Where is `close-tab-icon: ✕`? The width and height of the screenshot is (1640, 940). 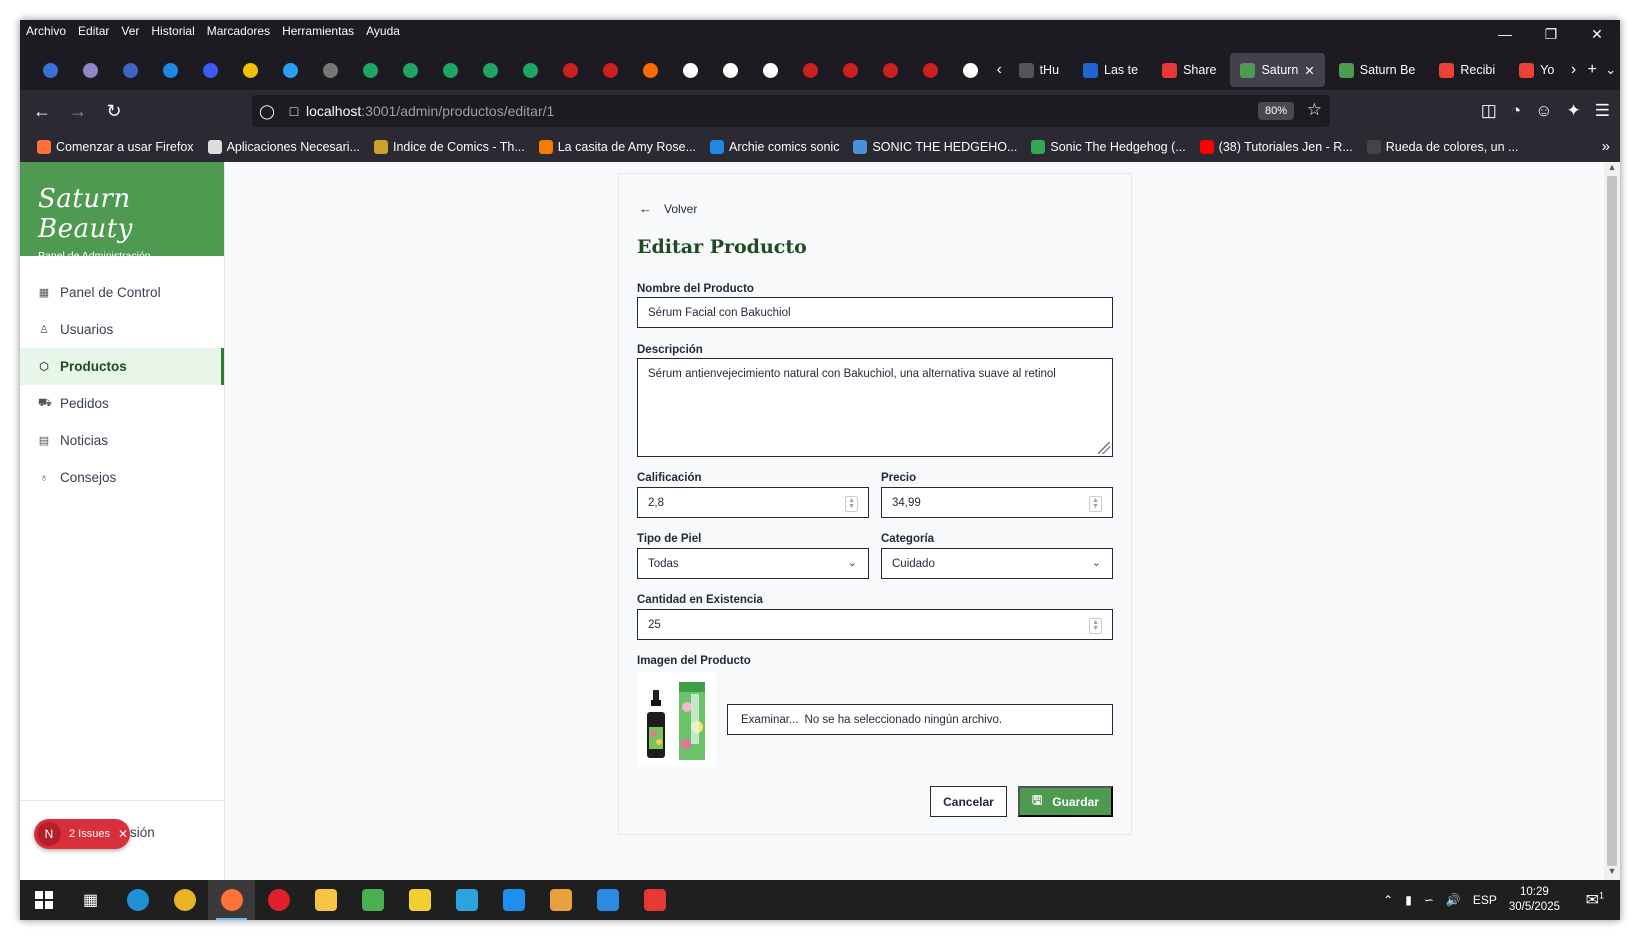 close-tab-icon: ✕ is located at coordinates (1309, 70).